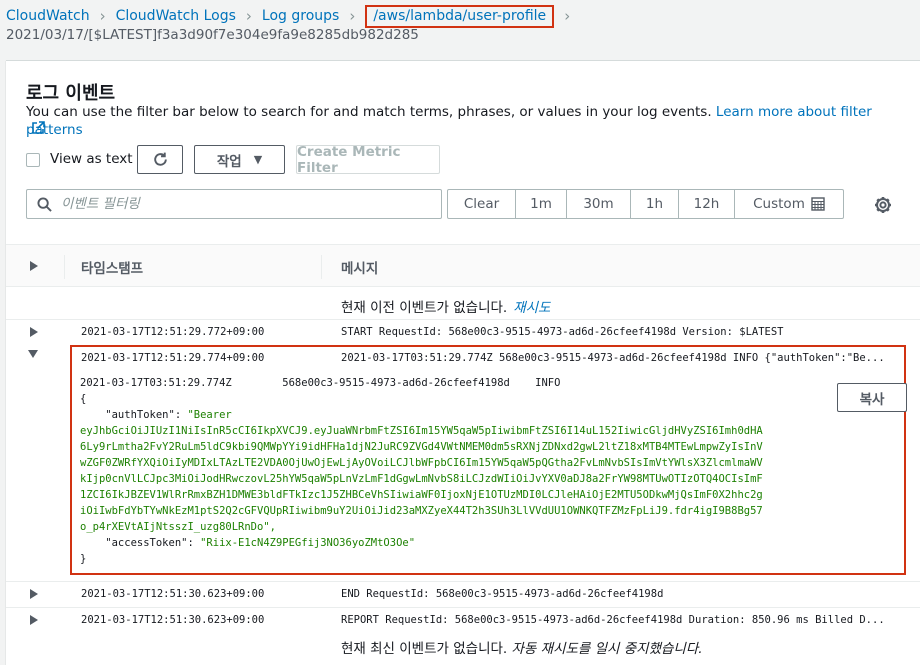 The image size is (920, 665). I want to click on retry-link: 재시도, so click(531, 308).